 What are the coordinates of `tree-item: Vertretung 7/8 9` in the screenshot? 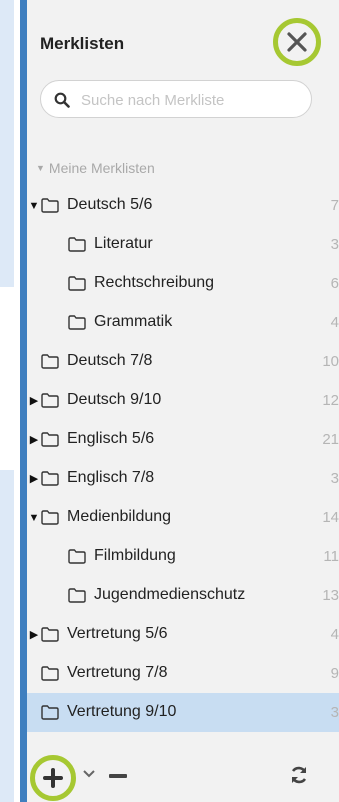 It's located at (183, 673).